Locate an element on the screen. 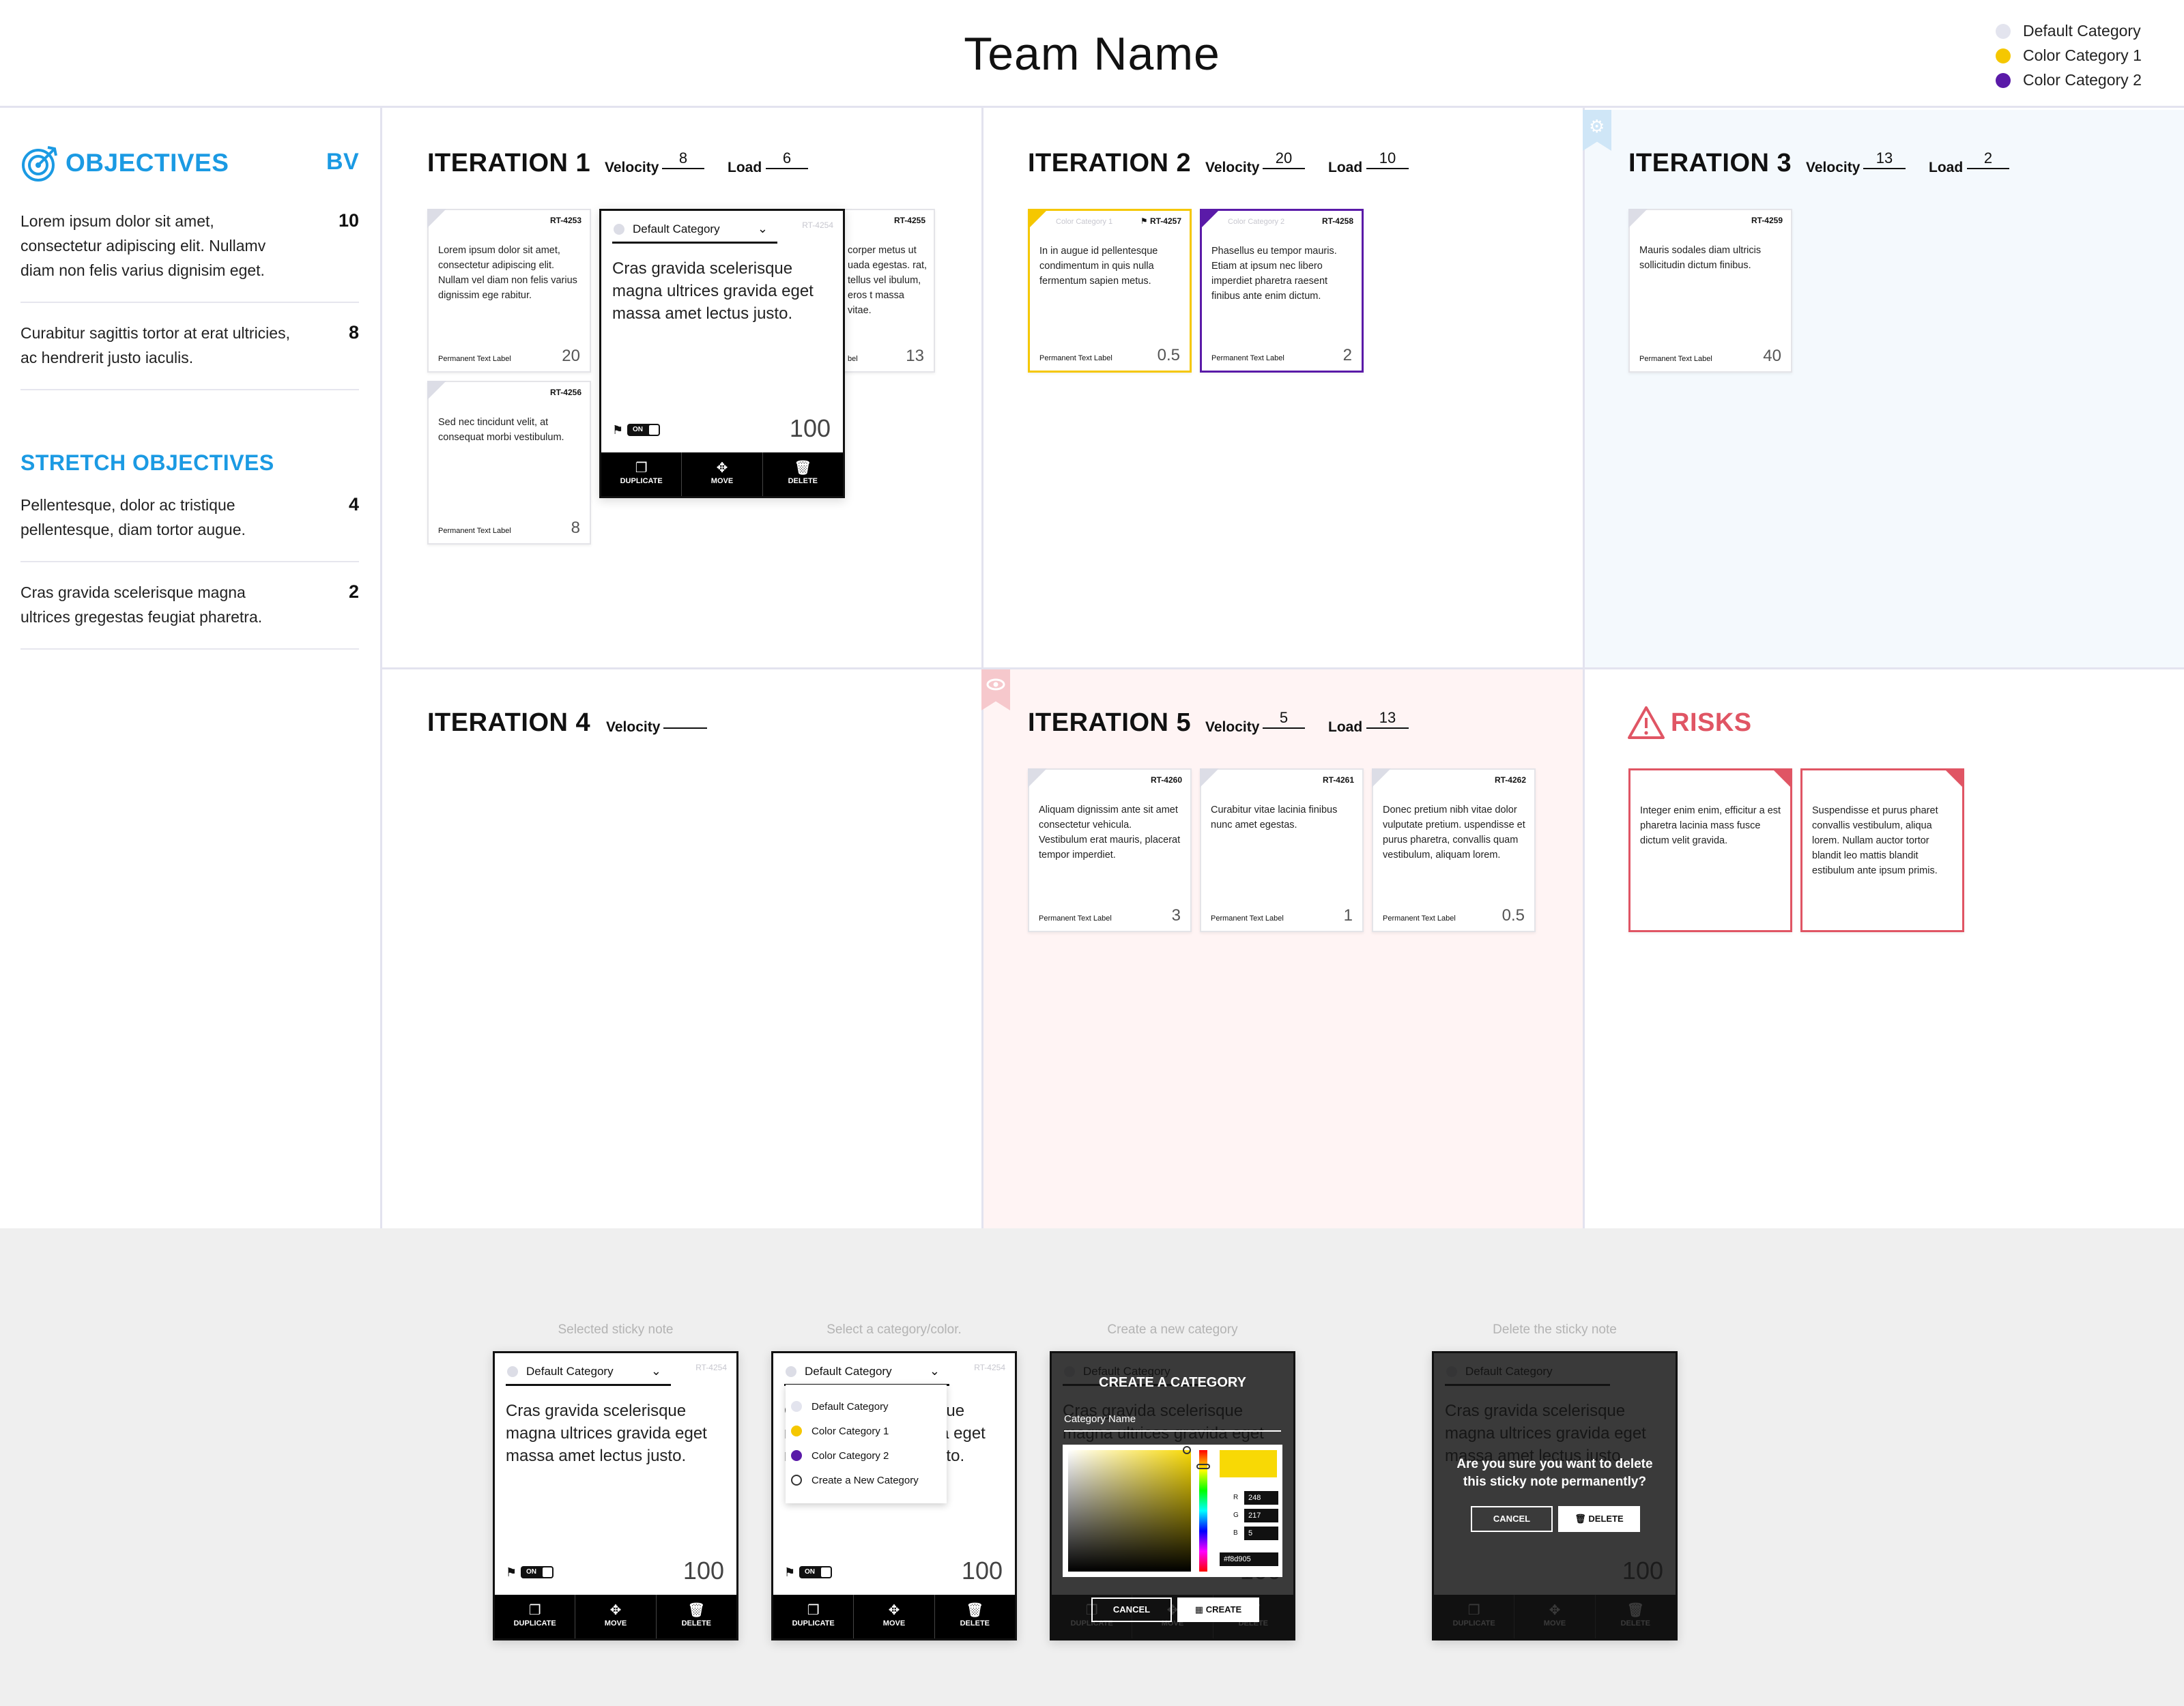 This screenshot has height=1706, width=2184. load-field: 10 is located at coordinates (1387, 159).